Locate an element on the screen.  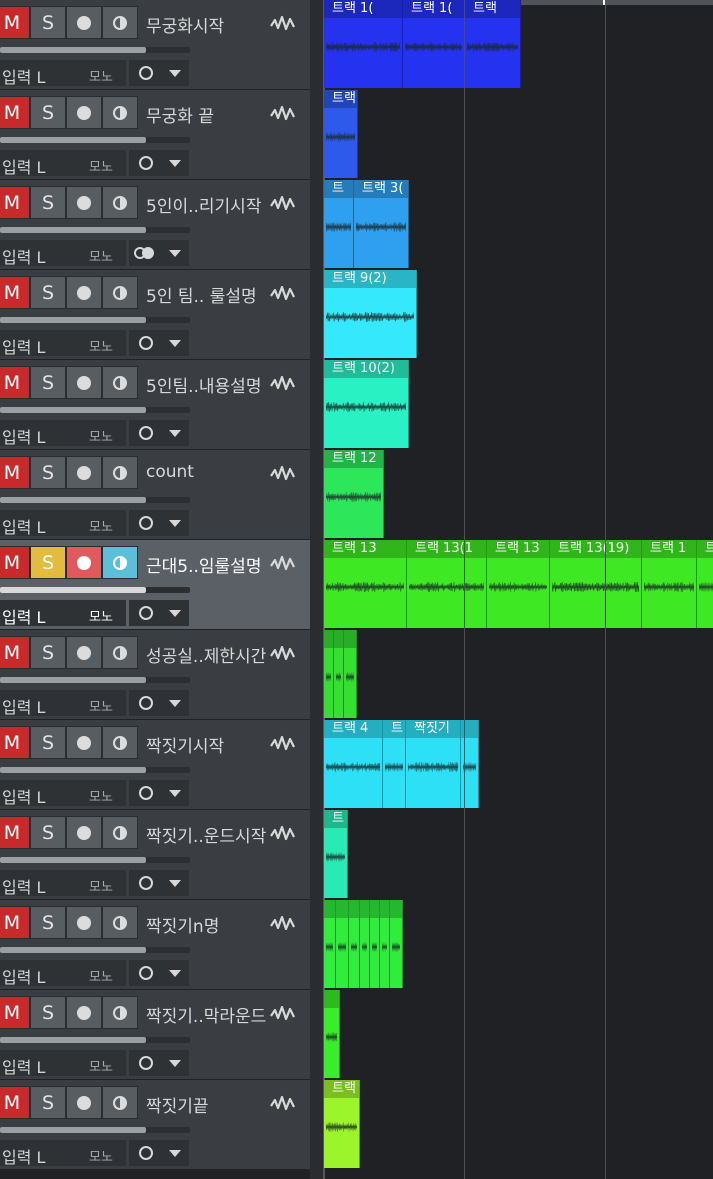
track-lane: 트랙 1(트랙 1(트랙 is located at coordinates (518, 45).